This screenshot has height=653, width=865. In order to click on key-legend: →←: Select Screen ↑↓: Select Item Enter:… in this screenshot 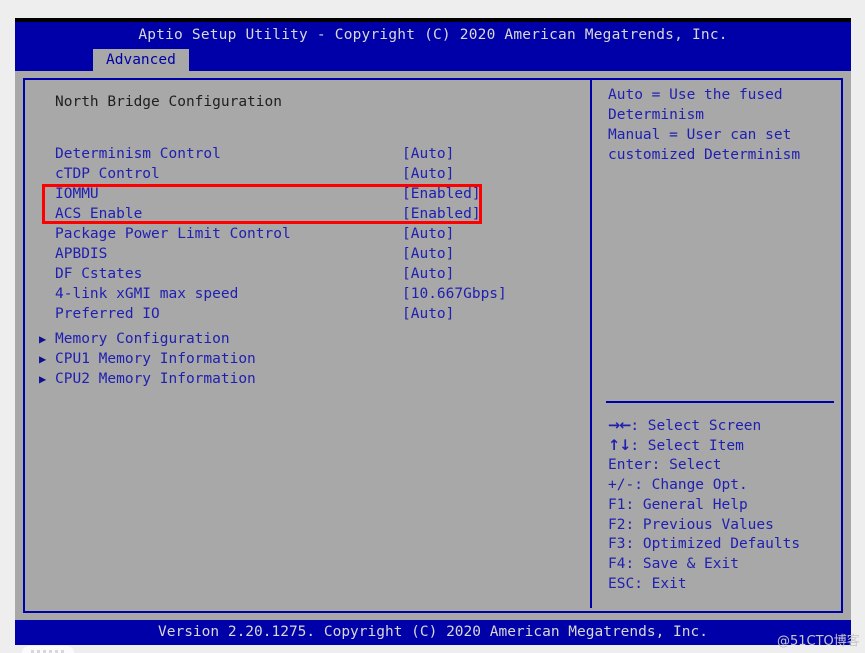, I will do `click(723, 505)`.